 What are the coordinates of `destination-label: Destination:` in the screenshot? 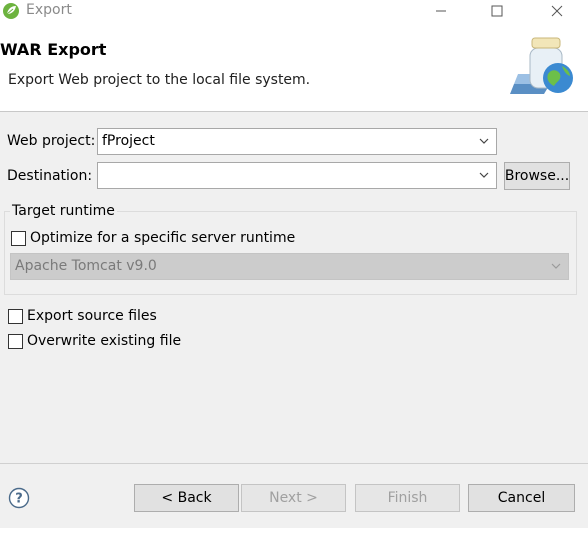 It's located at (50, 176).